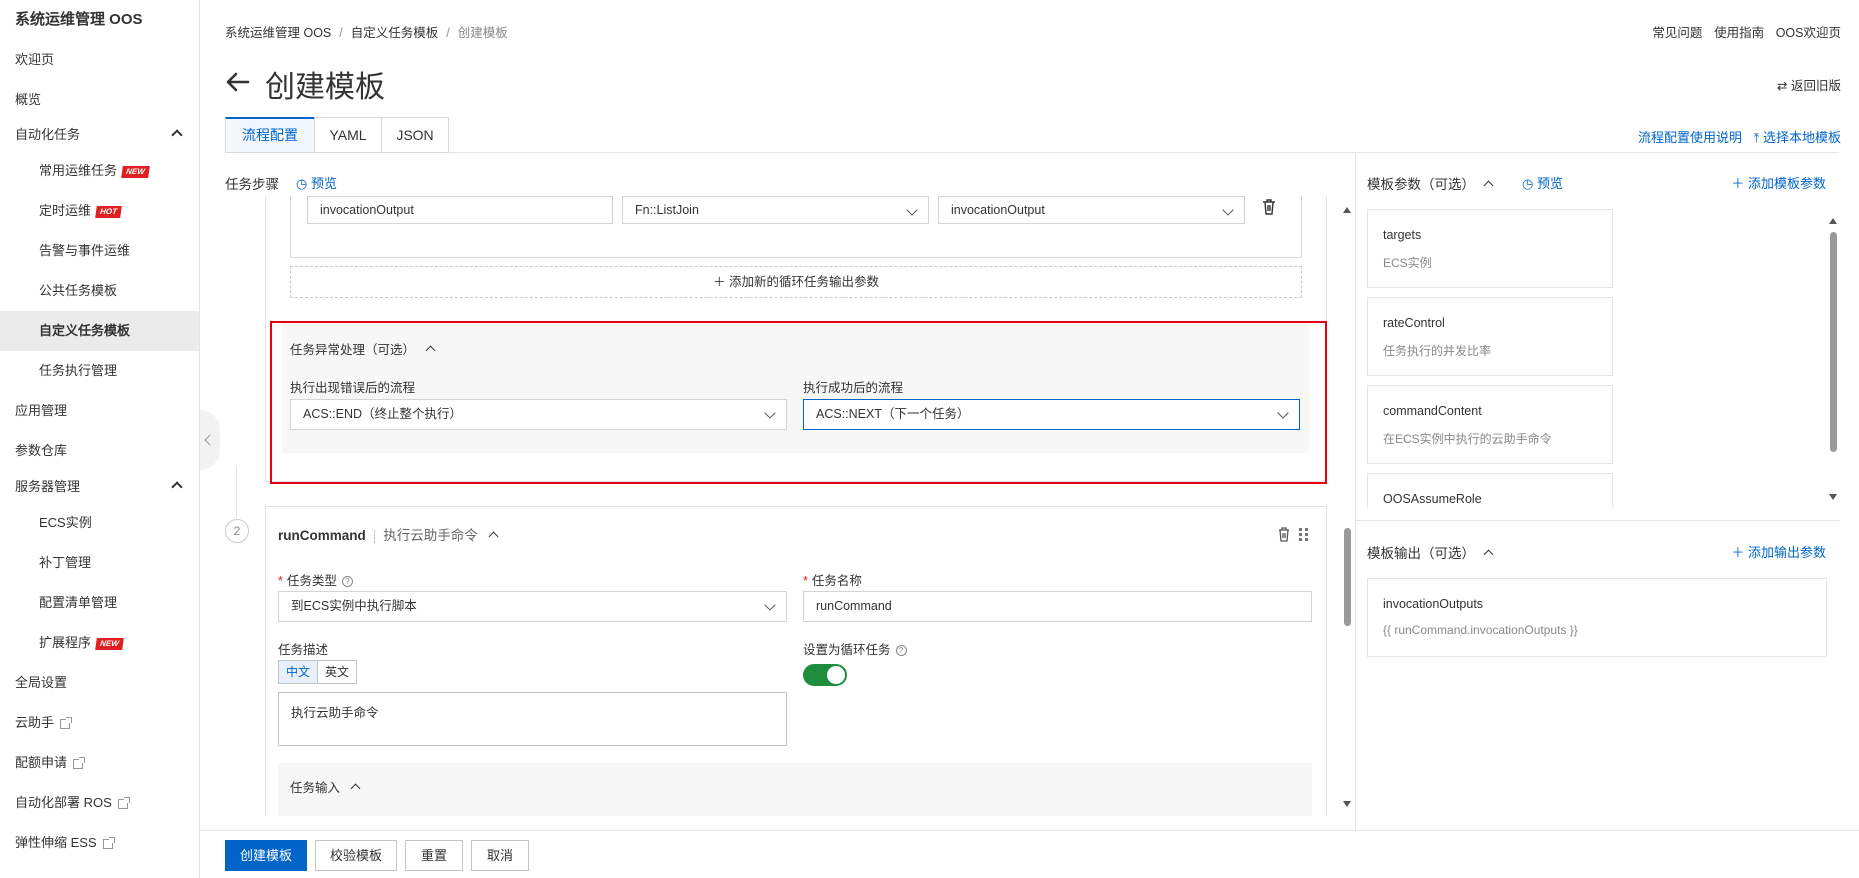  I want to click on param-card: commandContent 在ECS实例中执行的云助手命令, so click(1490, 424).